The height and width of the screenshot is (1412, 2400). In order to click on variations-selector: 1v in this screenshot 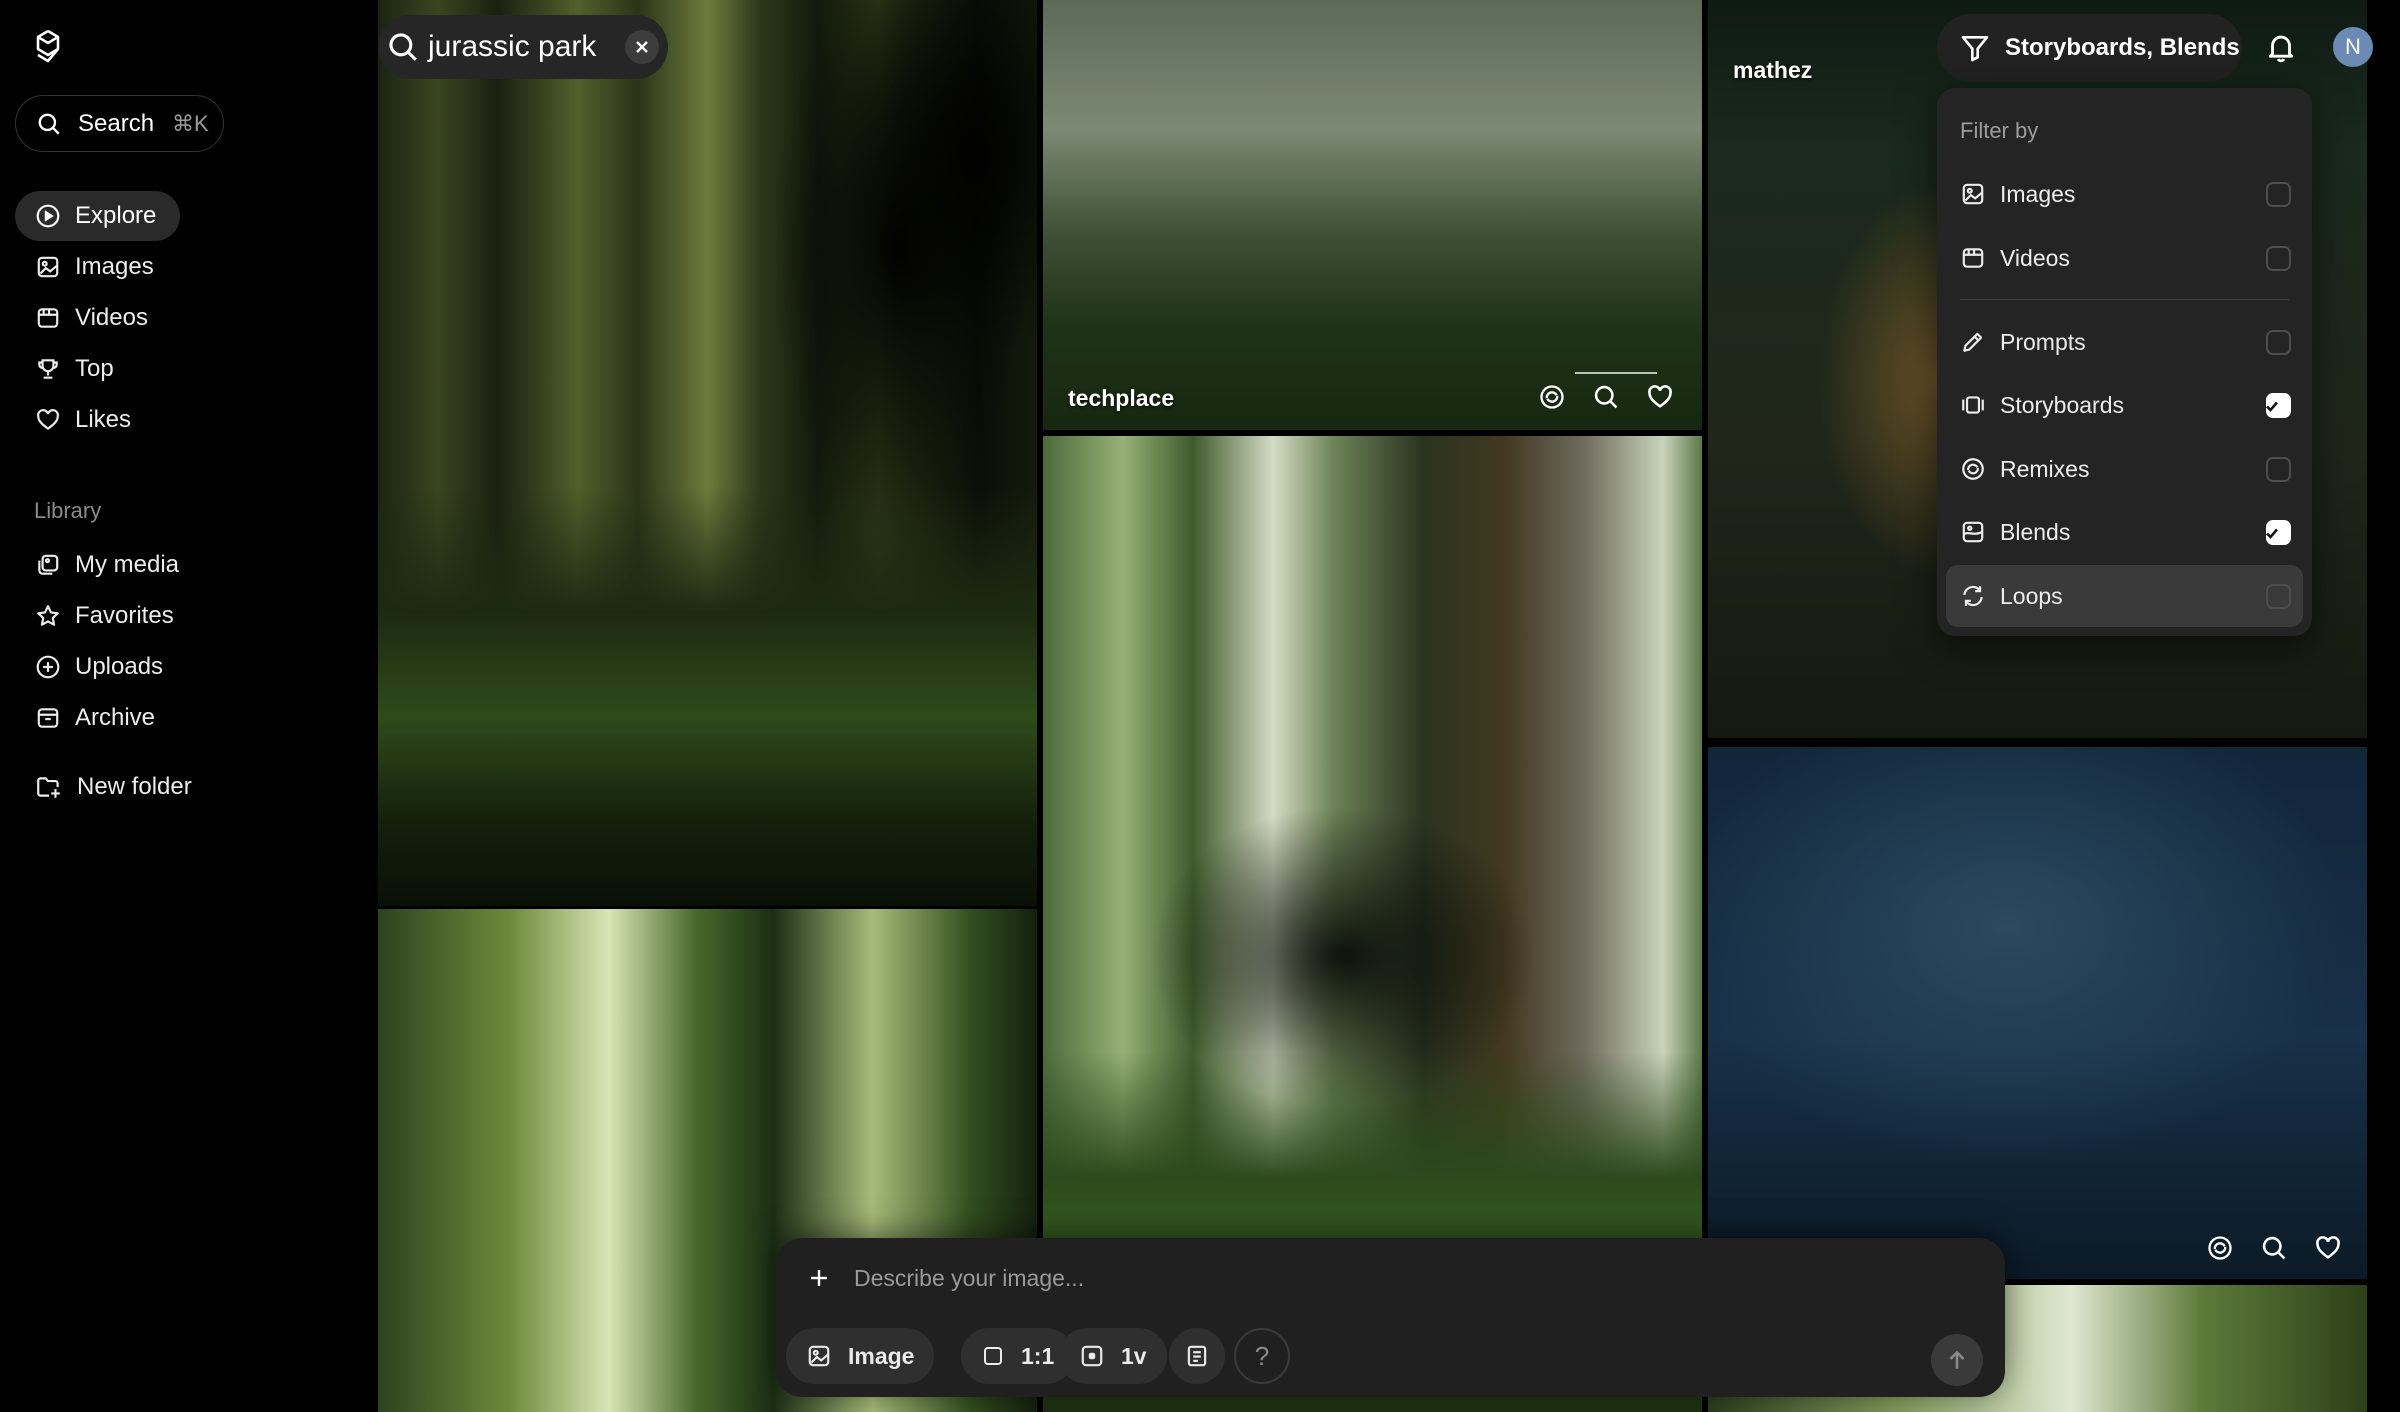, I will do `click(1113, 1356)`.